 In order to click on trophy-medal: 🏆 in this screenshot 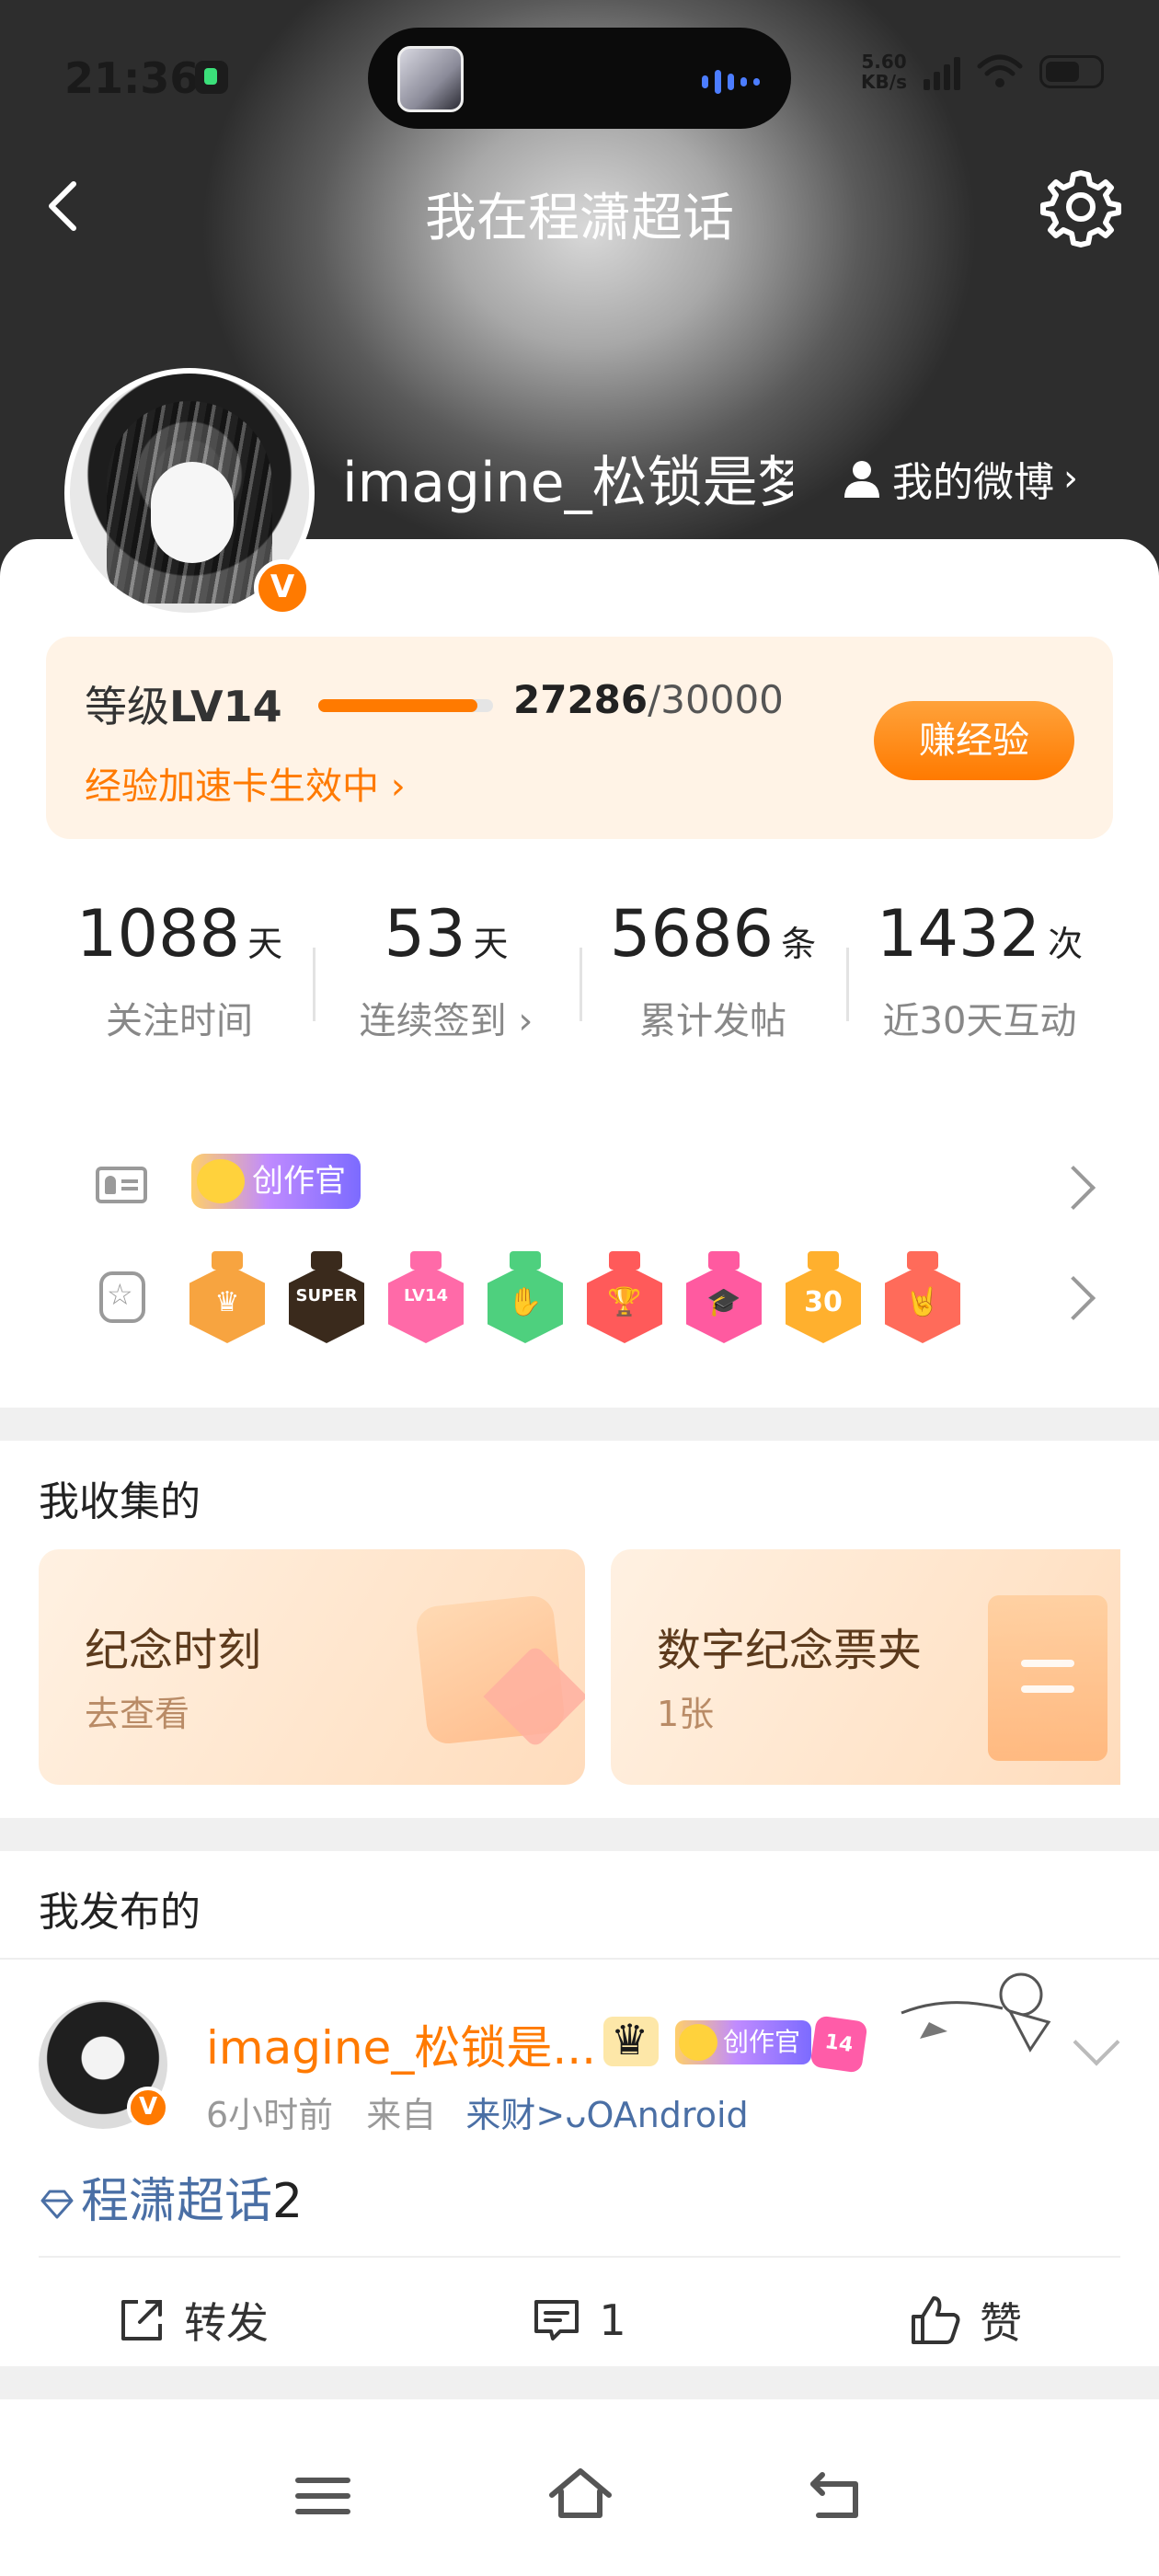, I will do `click(624, 1297)`.